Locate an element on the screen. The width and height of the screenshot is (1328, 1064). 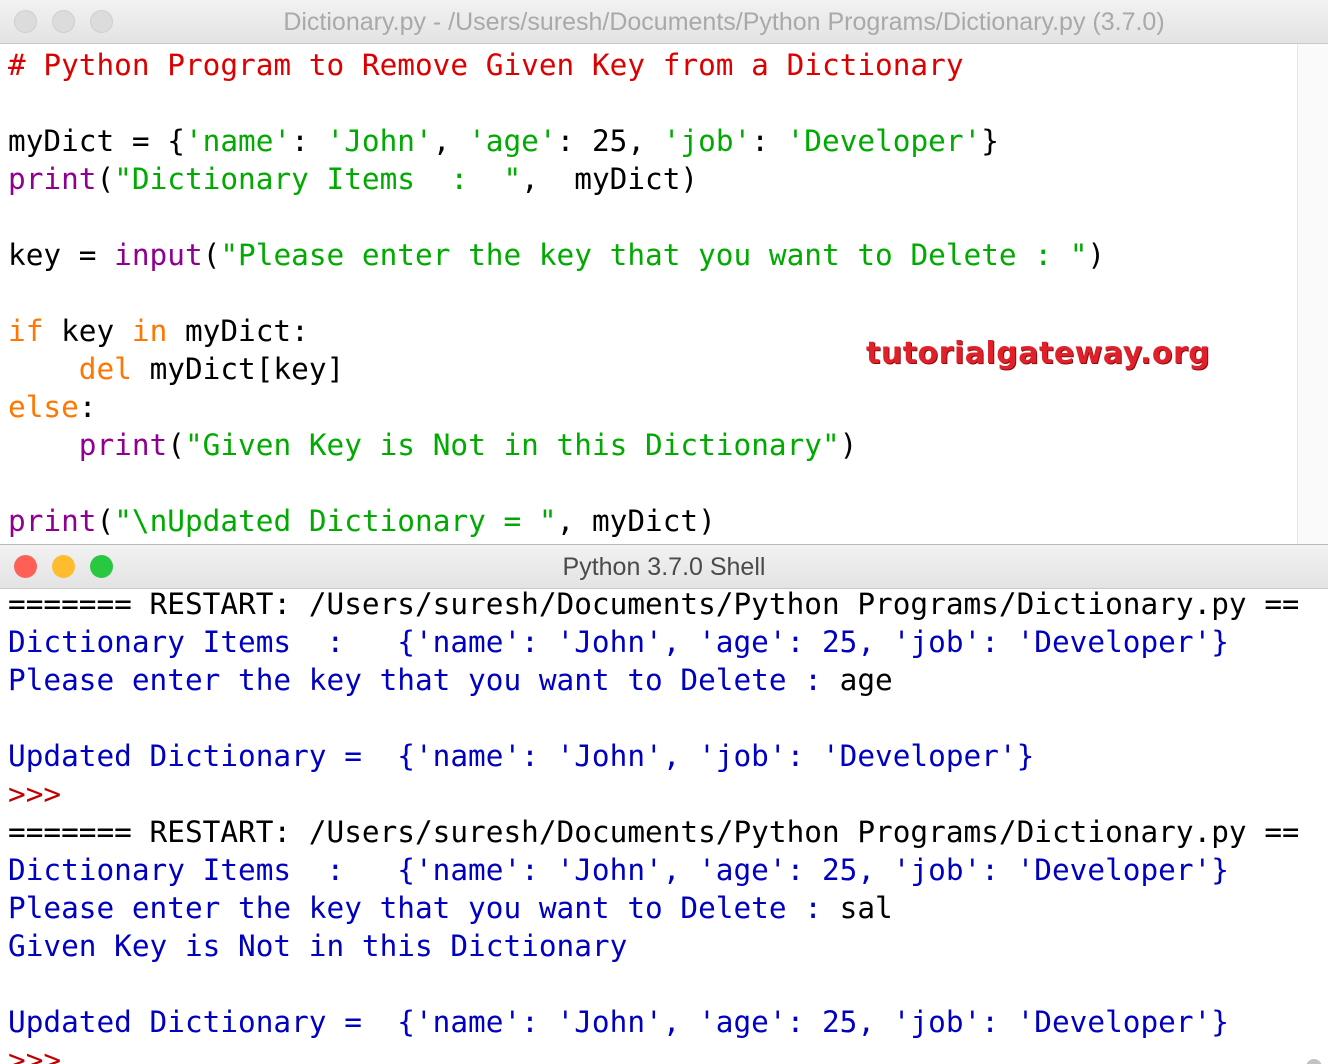
code-token: input is located at coordinates (158, 255).